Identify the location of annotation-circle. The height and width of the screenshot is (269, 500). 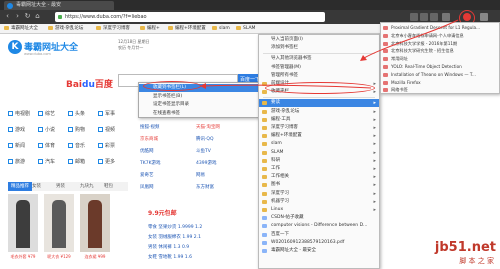
(172, 86).